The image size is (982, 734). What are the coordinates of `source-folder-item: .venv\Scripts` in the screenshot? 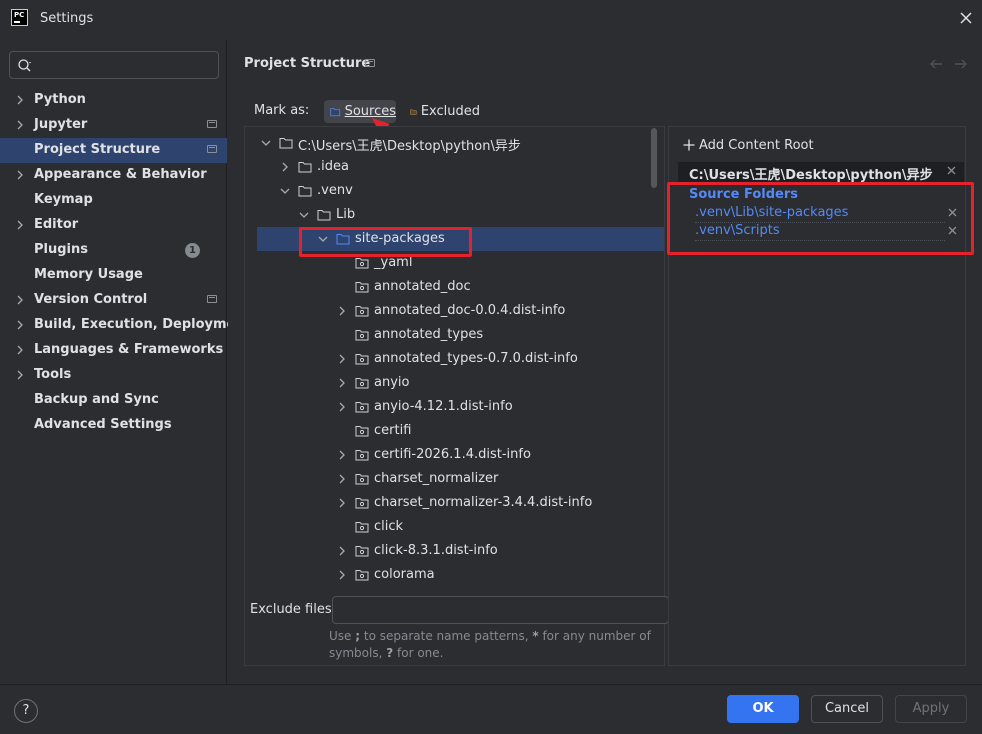 It's located at (820, 232).